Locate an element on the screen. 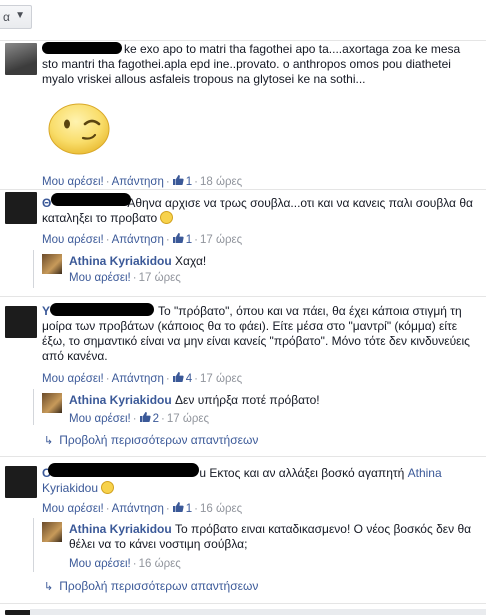 This screenshot has width=486, height=615. comment-actions: Μου αρέσει! · Απάντηση · 1 · 16 ώρες is located at coordinates (142, 508).